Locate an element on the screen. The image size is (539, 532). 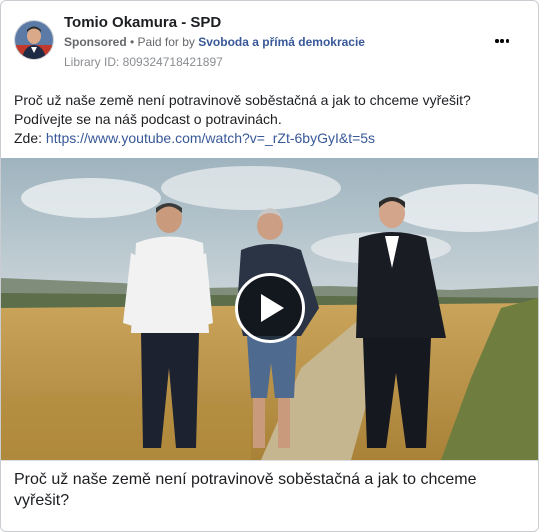
library-id: Library ID: 809324718421897 is located at coordinates (143, 62).